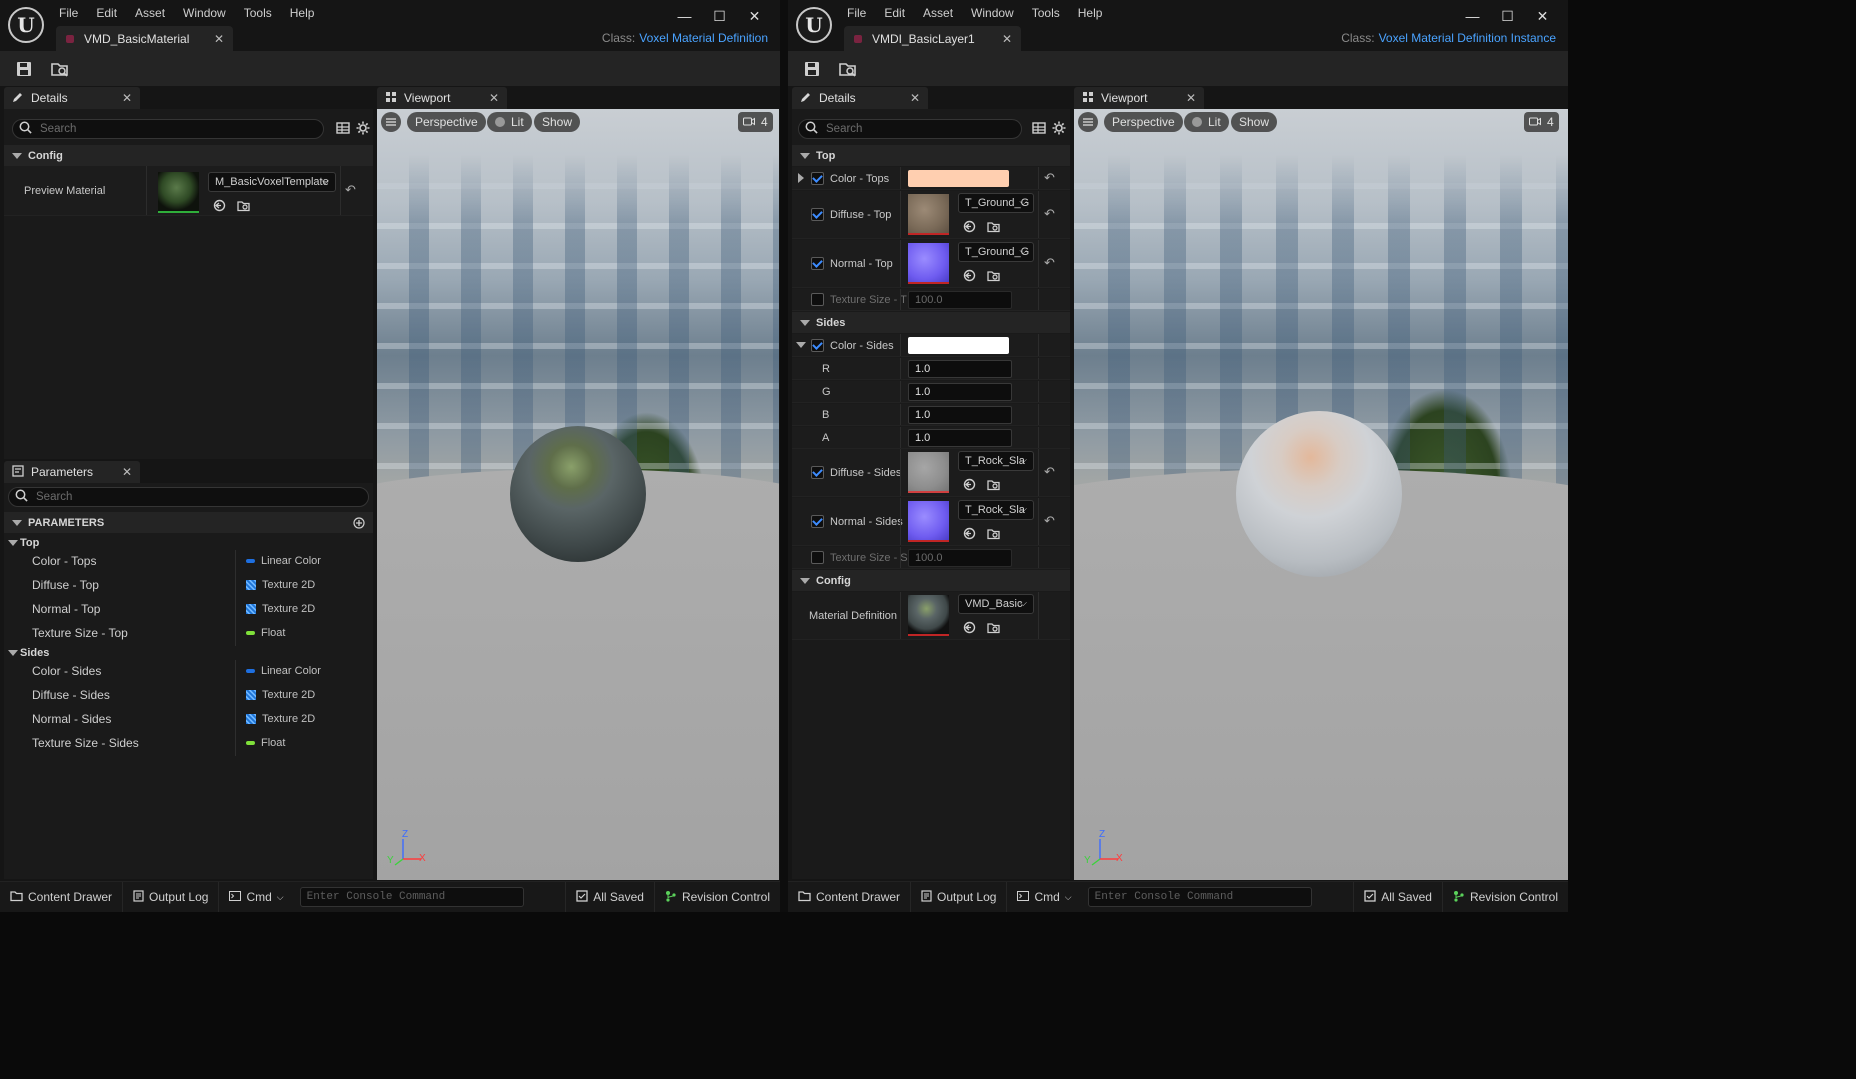  I want to click on param-row: Normal - Sides Texture 2D, so click(188, 720).